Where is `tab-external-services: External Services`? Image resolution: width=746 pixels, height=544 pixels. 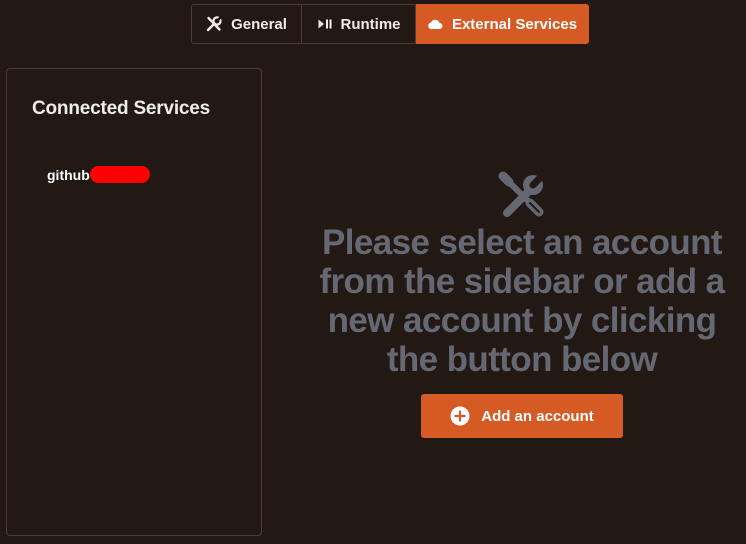 tab-external-services: External Services is located at coordinates (502, 24).